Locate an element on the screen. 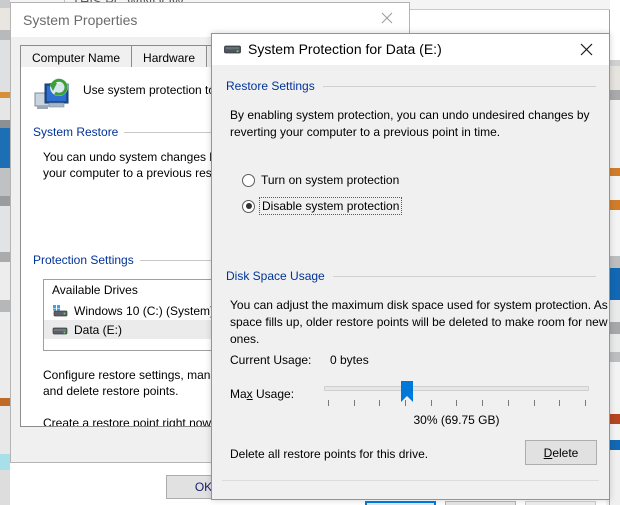 The image size is (620, 505). disk-space-usage-group-heading: Disk Space Usage is located at coordinates (411, 276).